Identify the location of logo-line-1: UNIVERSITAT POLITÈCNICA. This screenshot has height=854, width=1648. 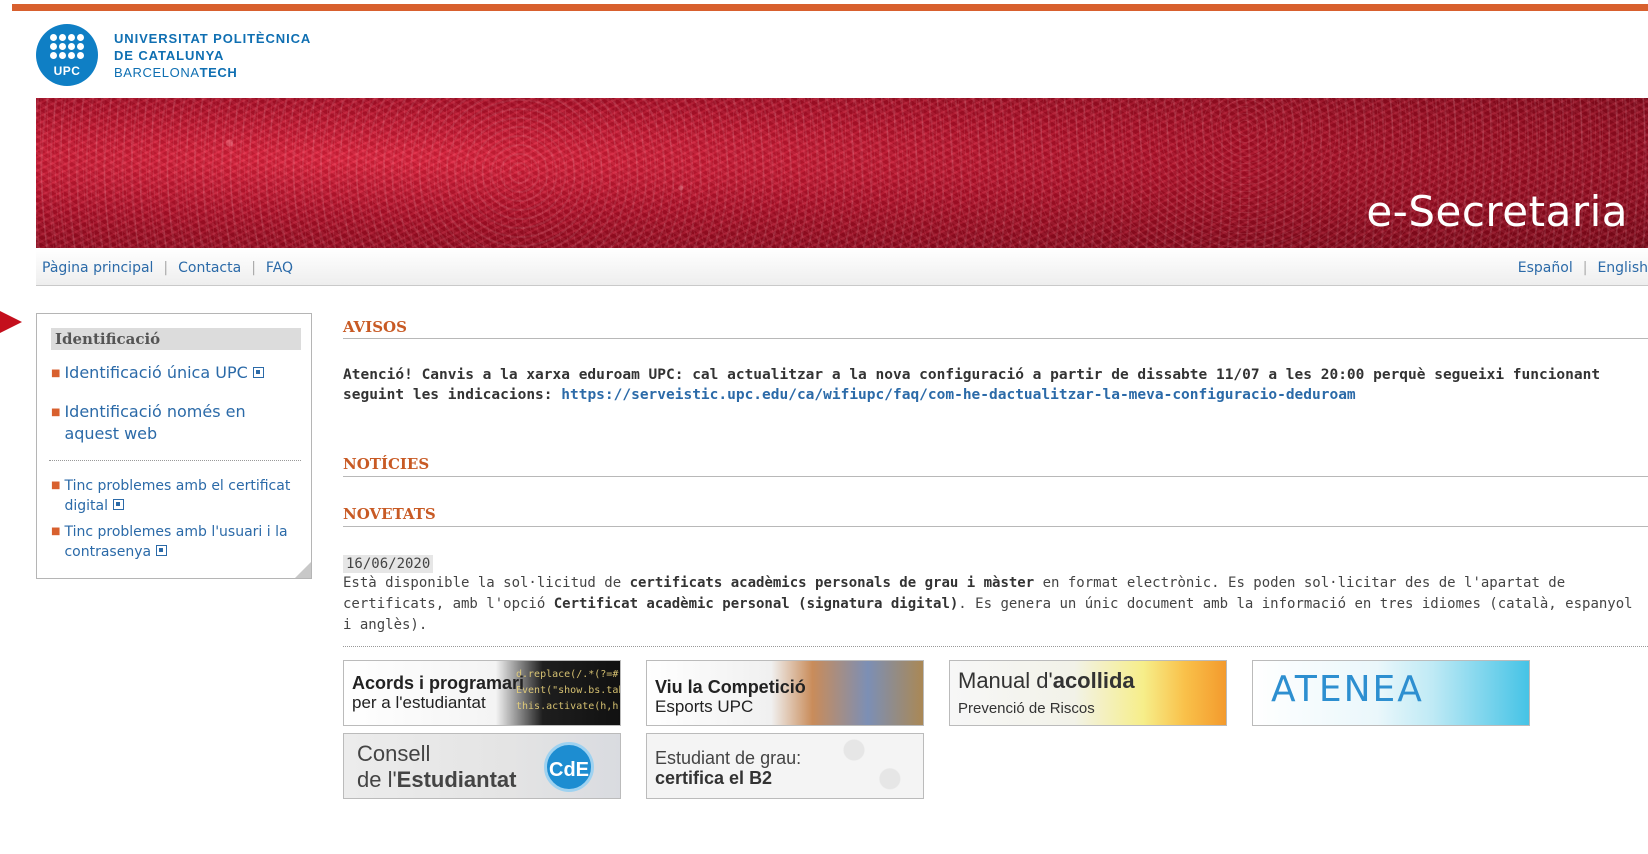
(213, 38).